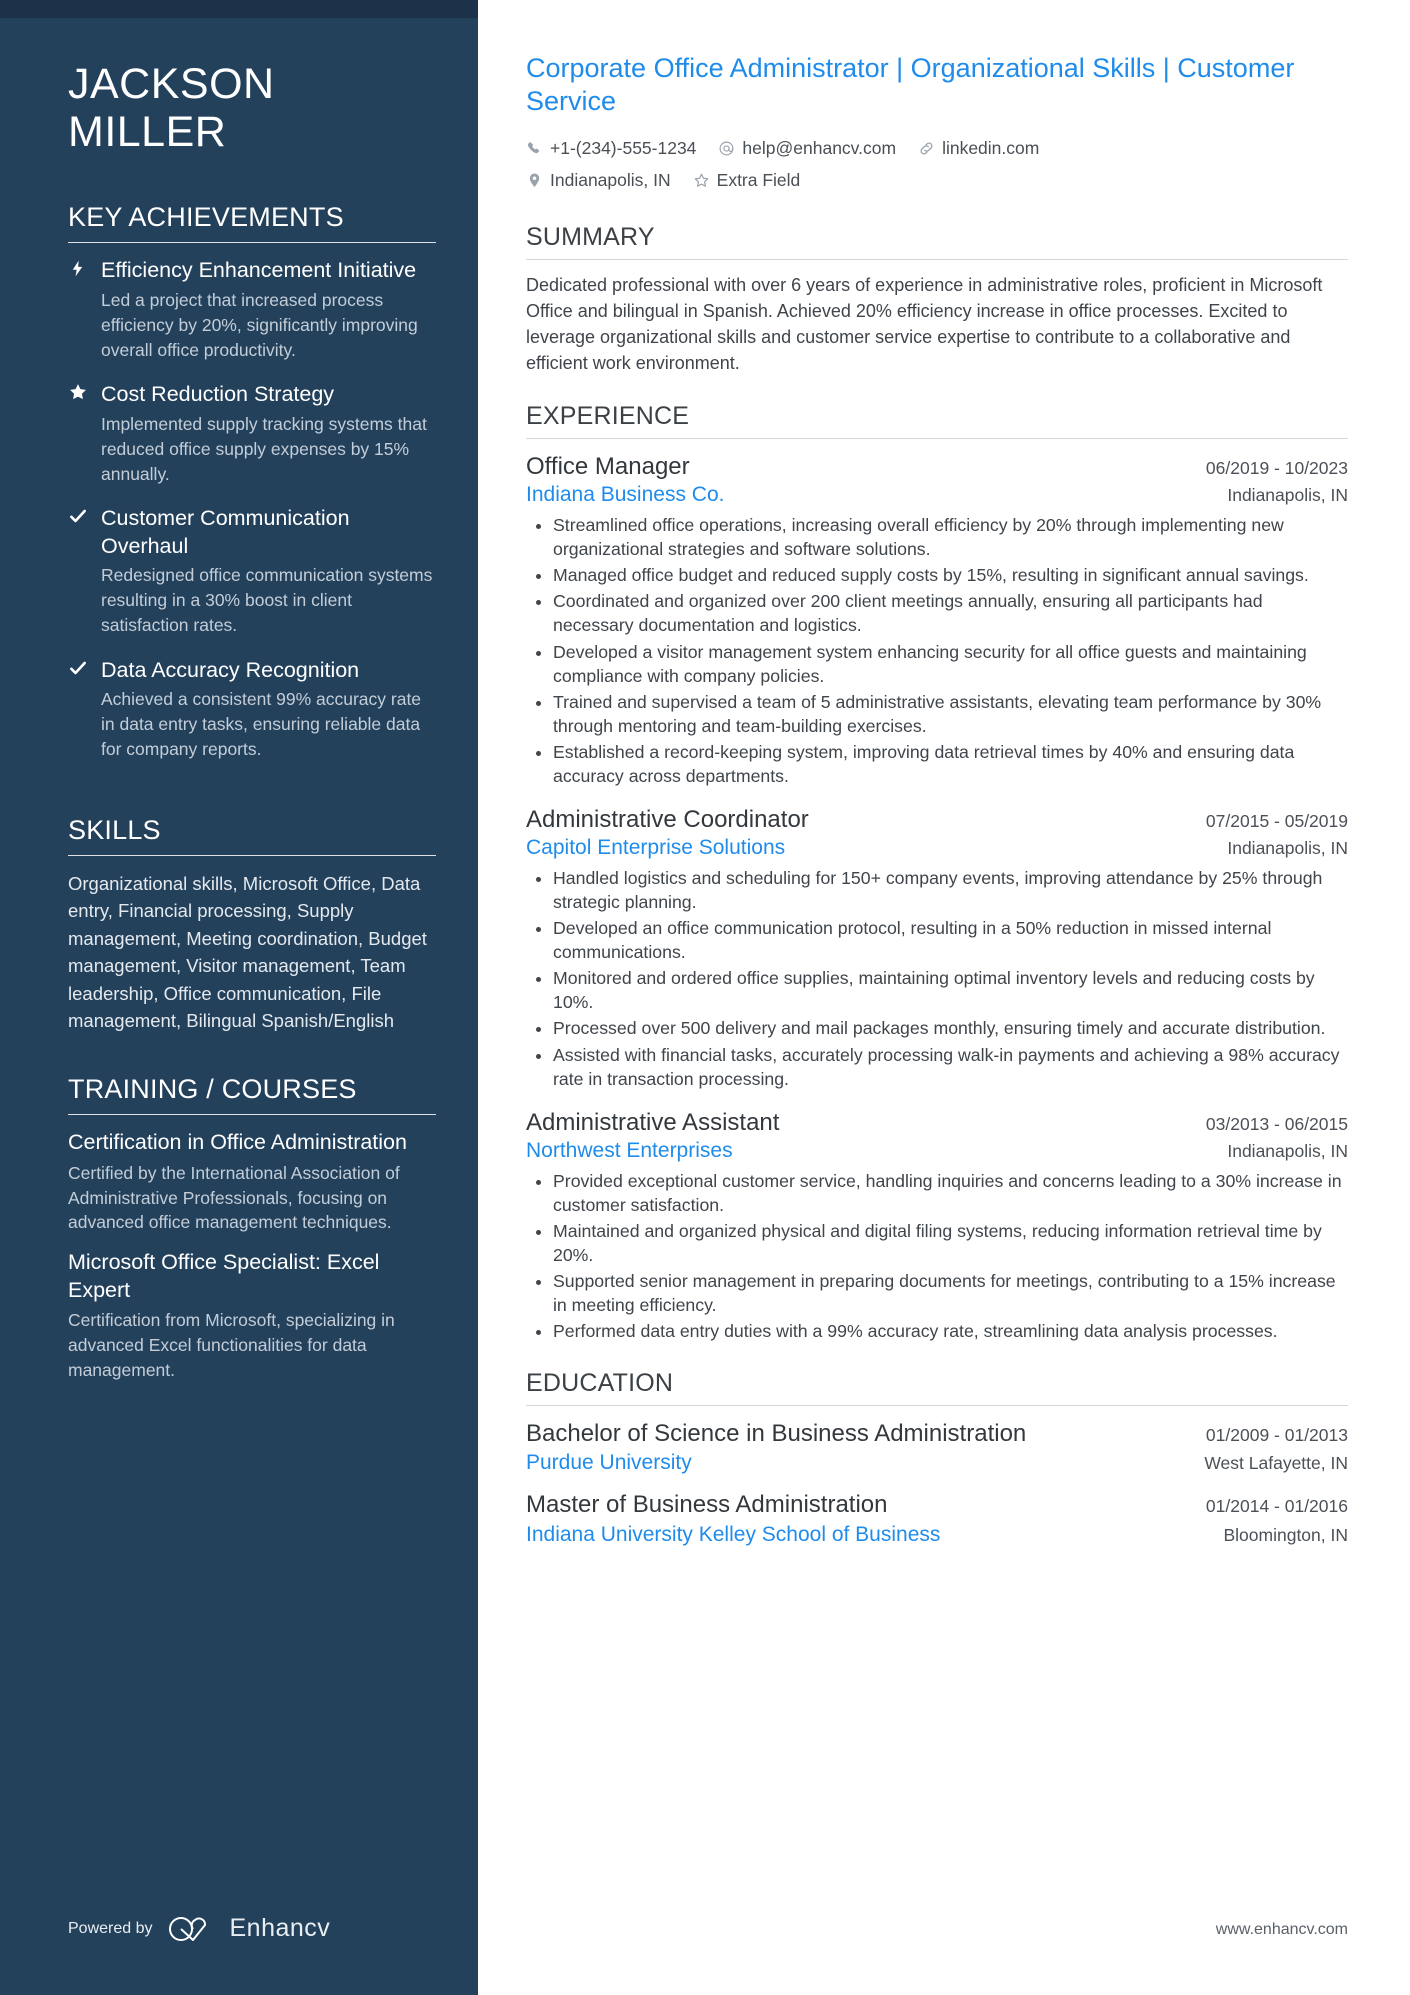  I want to click on achievement-title: Cost Reduction Strategy, so click(218, 394).